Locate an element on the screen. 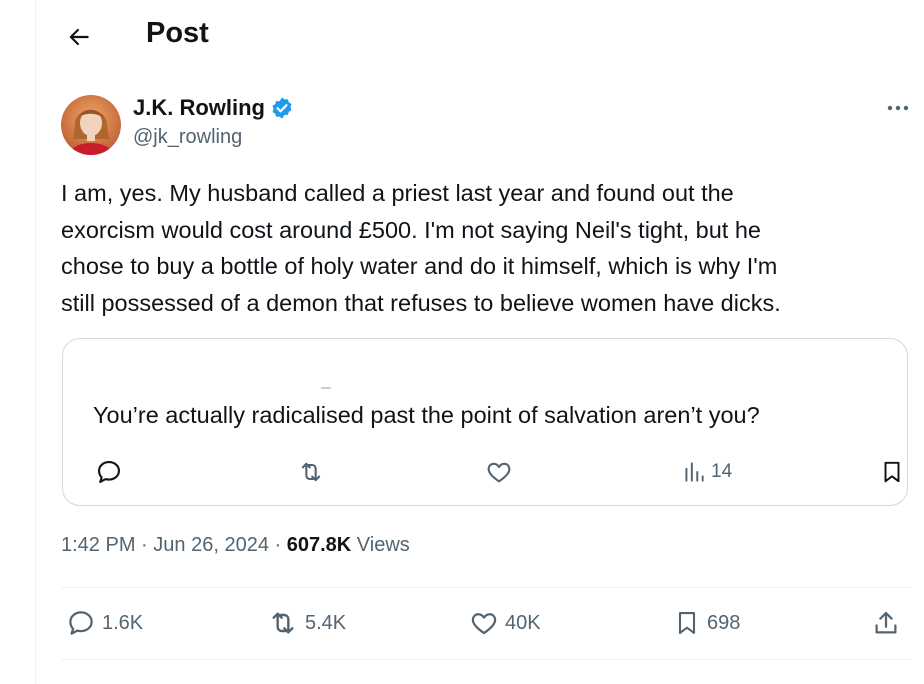  views-label: Views is located at coordinates (383, 545).